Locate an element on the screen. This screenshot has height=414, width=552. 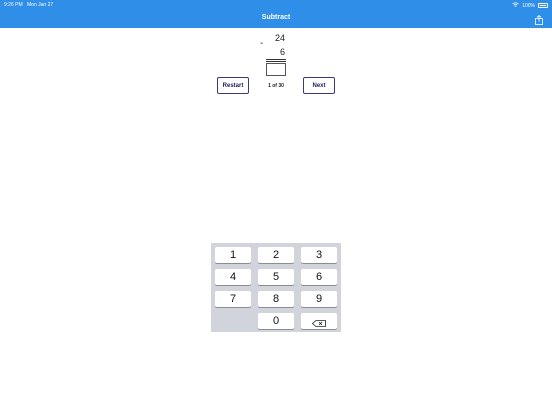
key-7: 7 is located at coordinates (233, 299).